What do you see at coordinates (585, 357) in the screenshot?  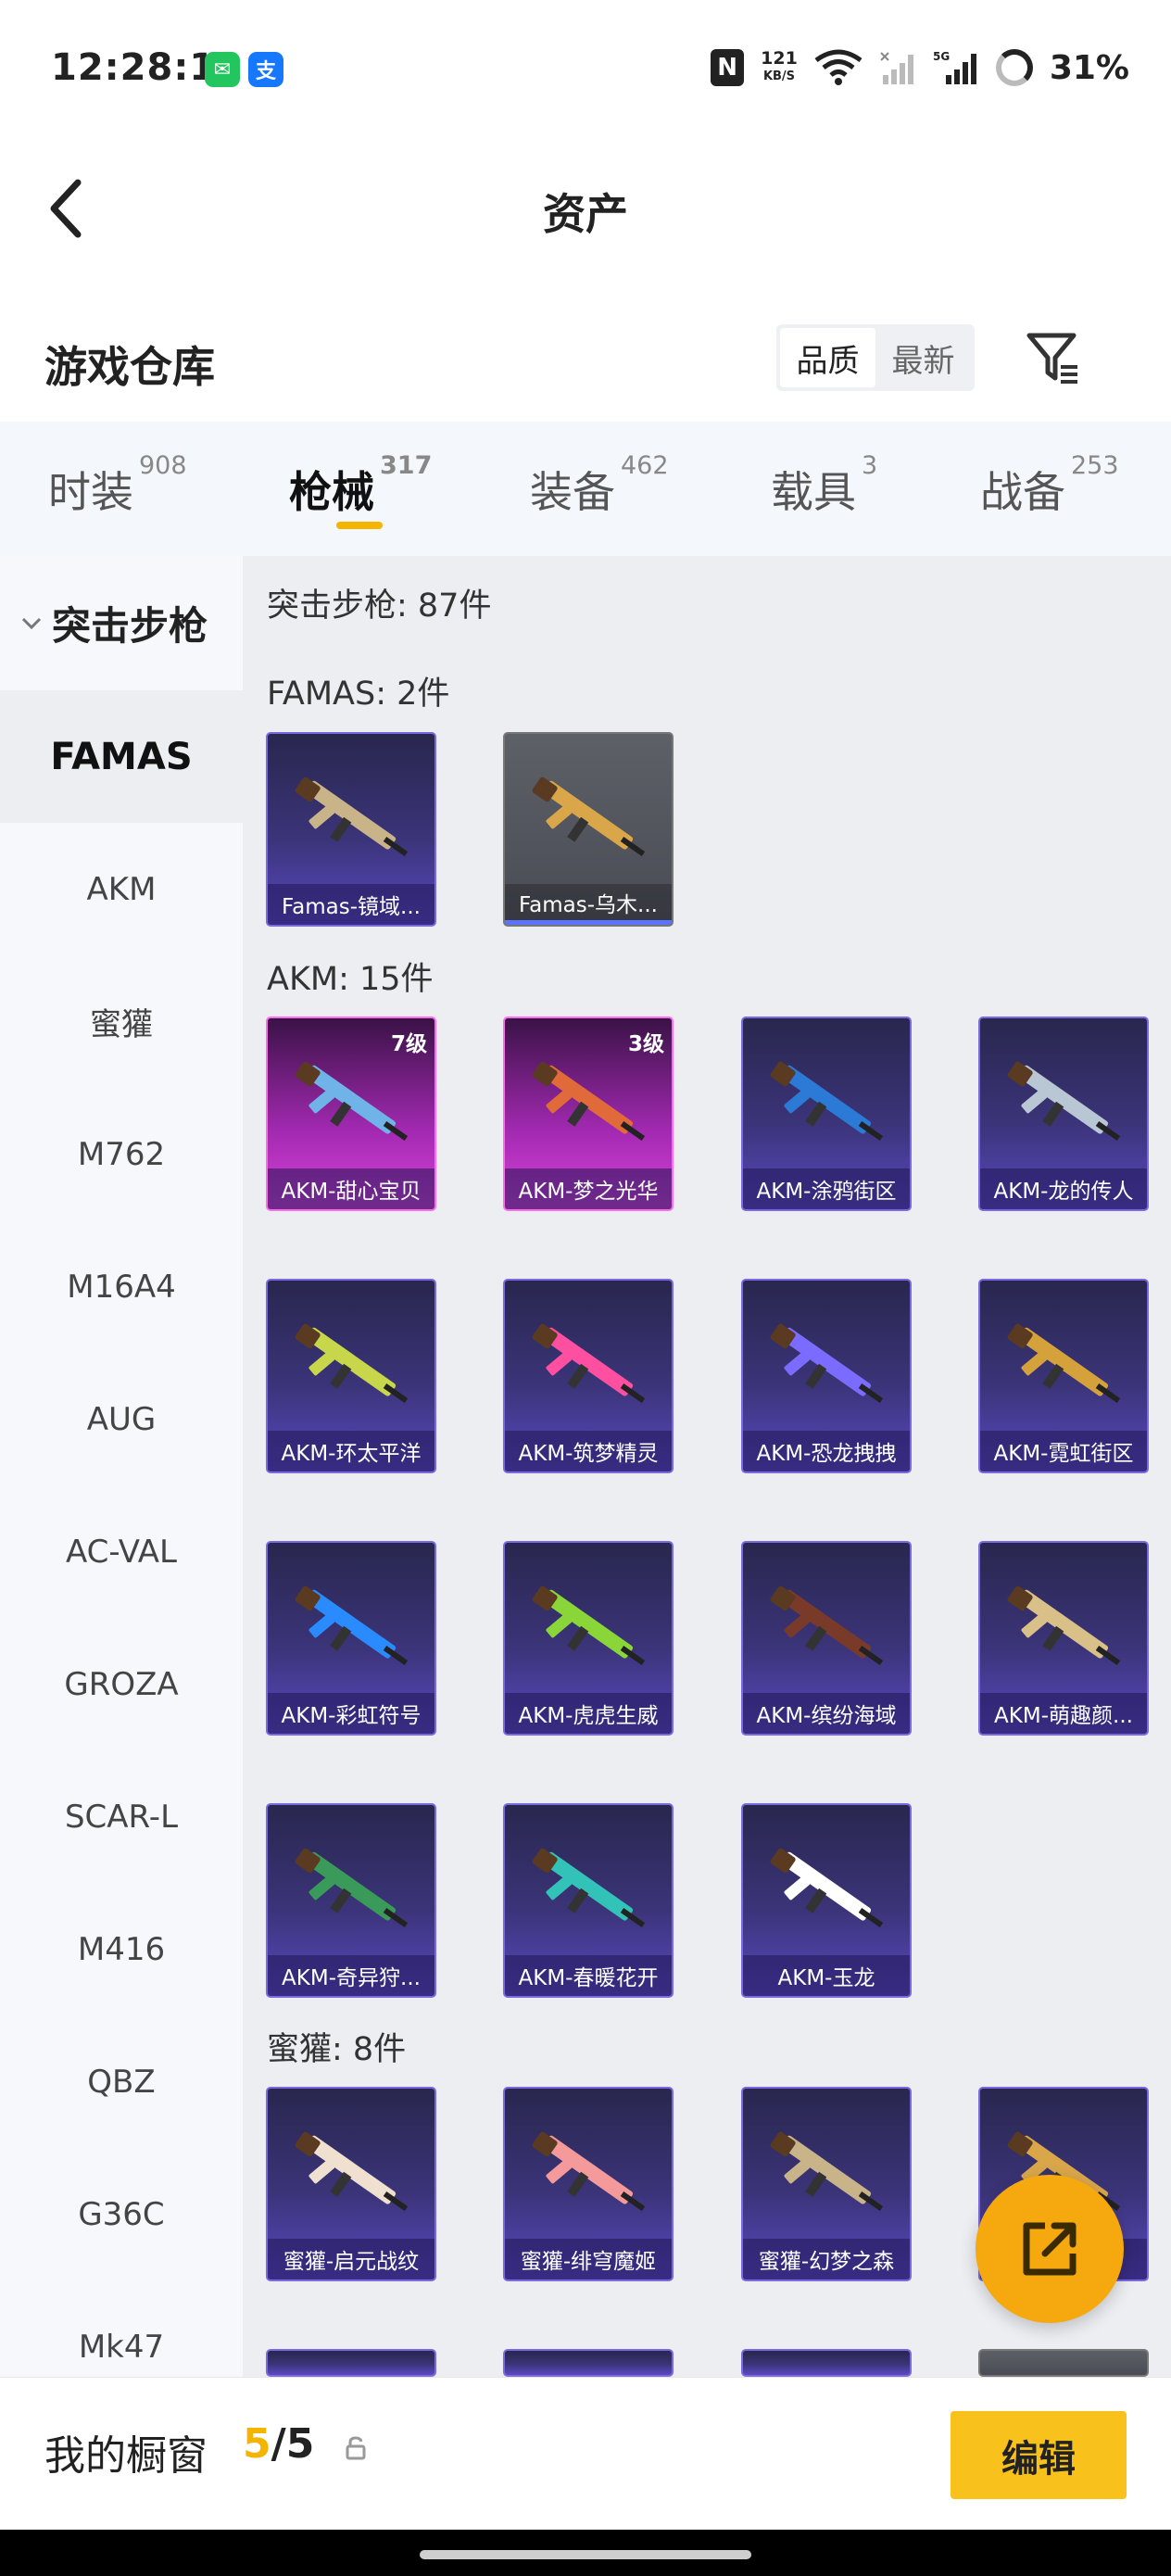 I see `section-header: 游戏仓库 品质 最新` at bounding box center [585, 357].